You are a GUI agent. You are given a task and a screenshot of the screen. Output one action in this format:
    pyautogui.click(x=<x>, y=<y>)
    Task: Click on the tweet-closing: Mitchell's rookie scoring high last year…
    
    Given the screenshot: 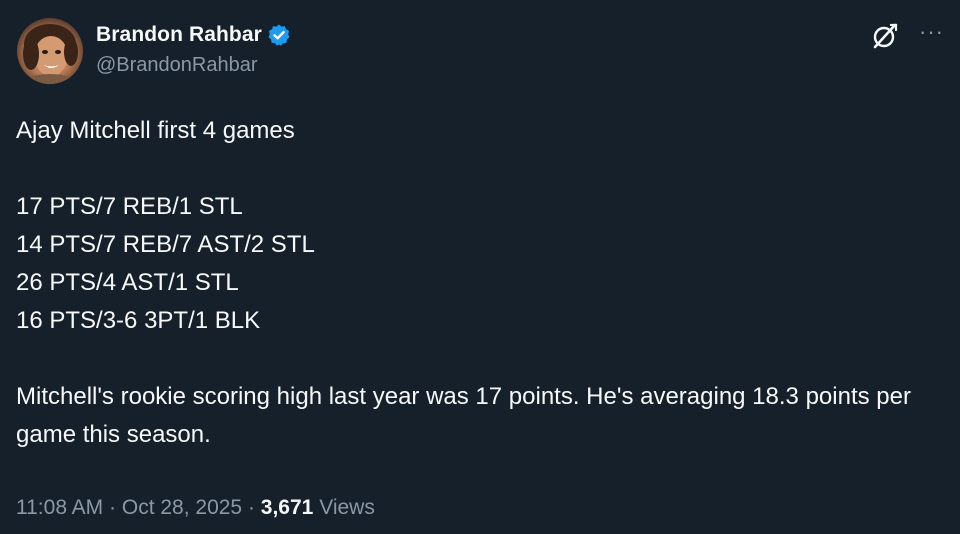 What is the action you would take?
    pyautogui.click(x=463, y=415)
    